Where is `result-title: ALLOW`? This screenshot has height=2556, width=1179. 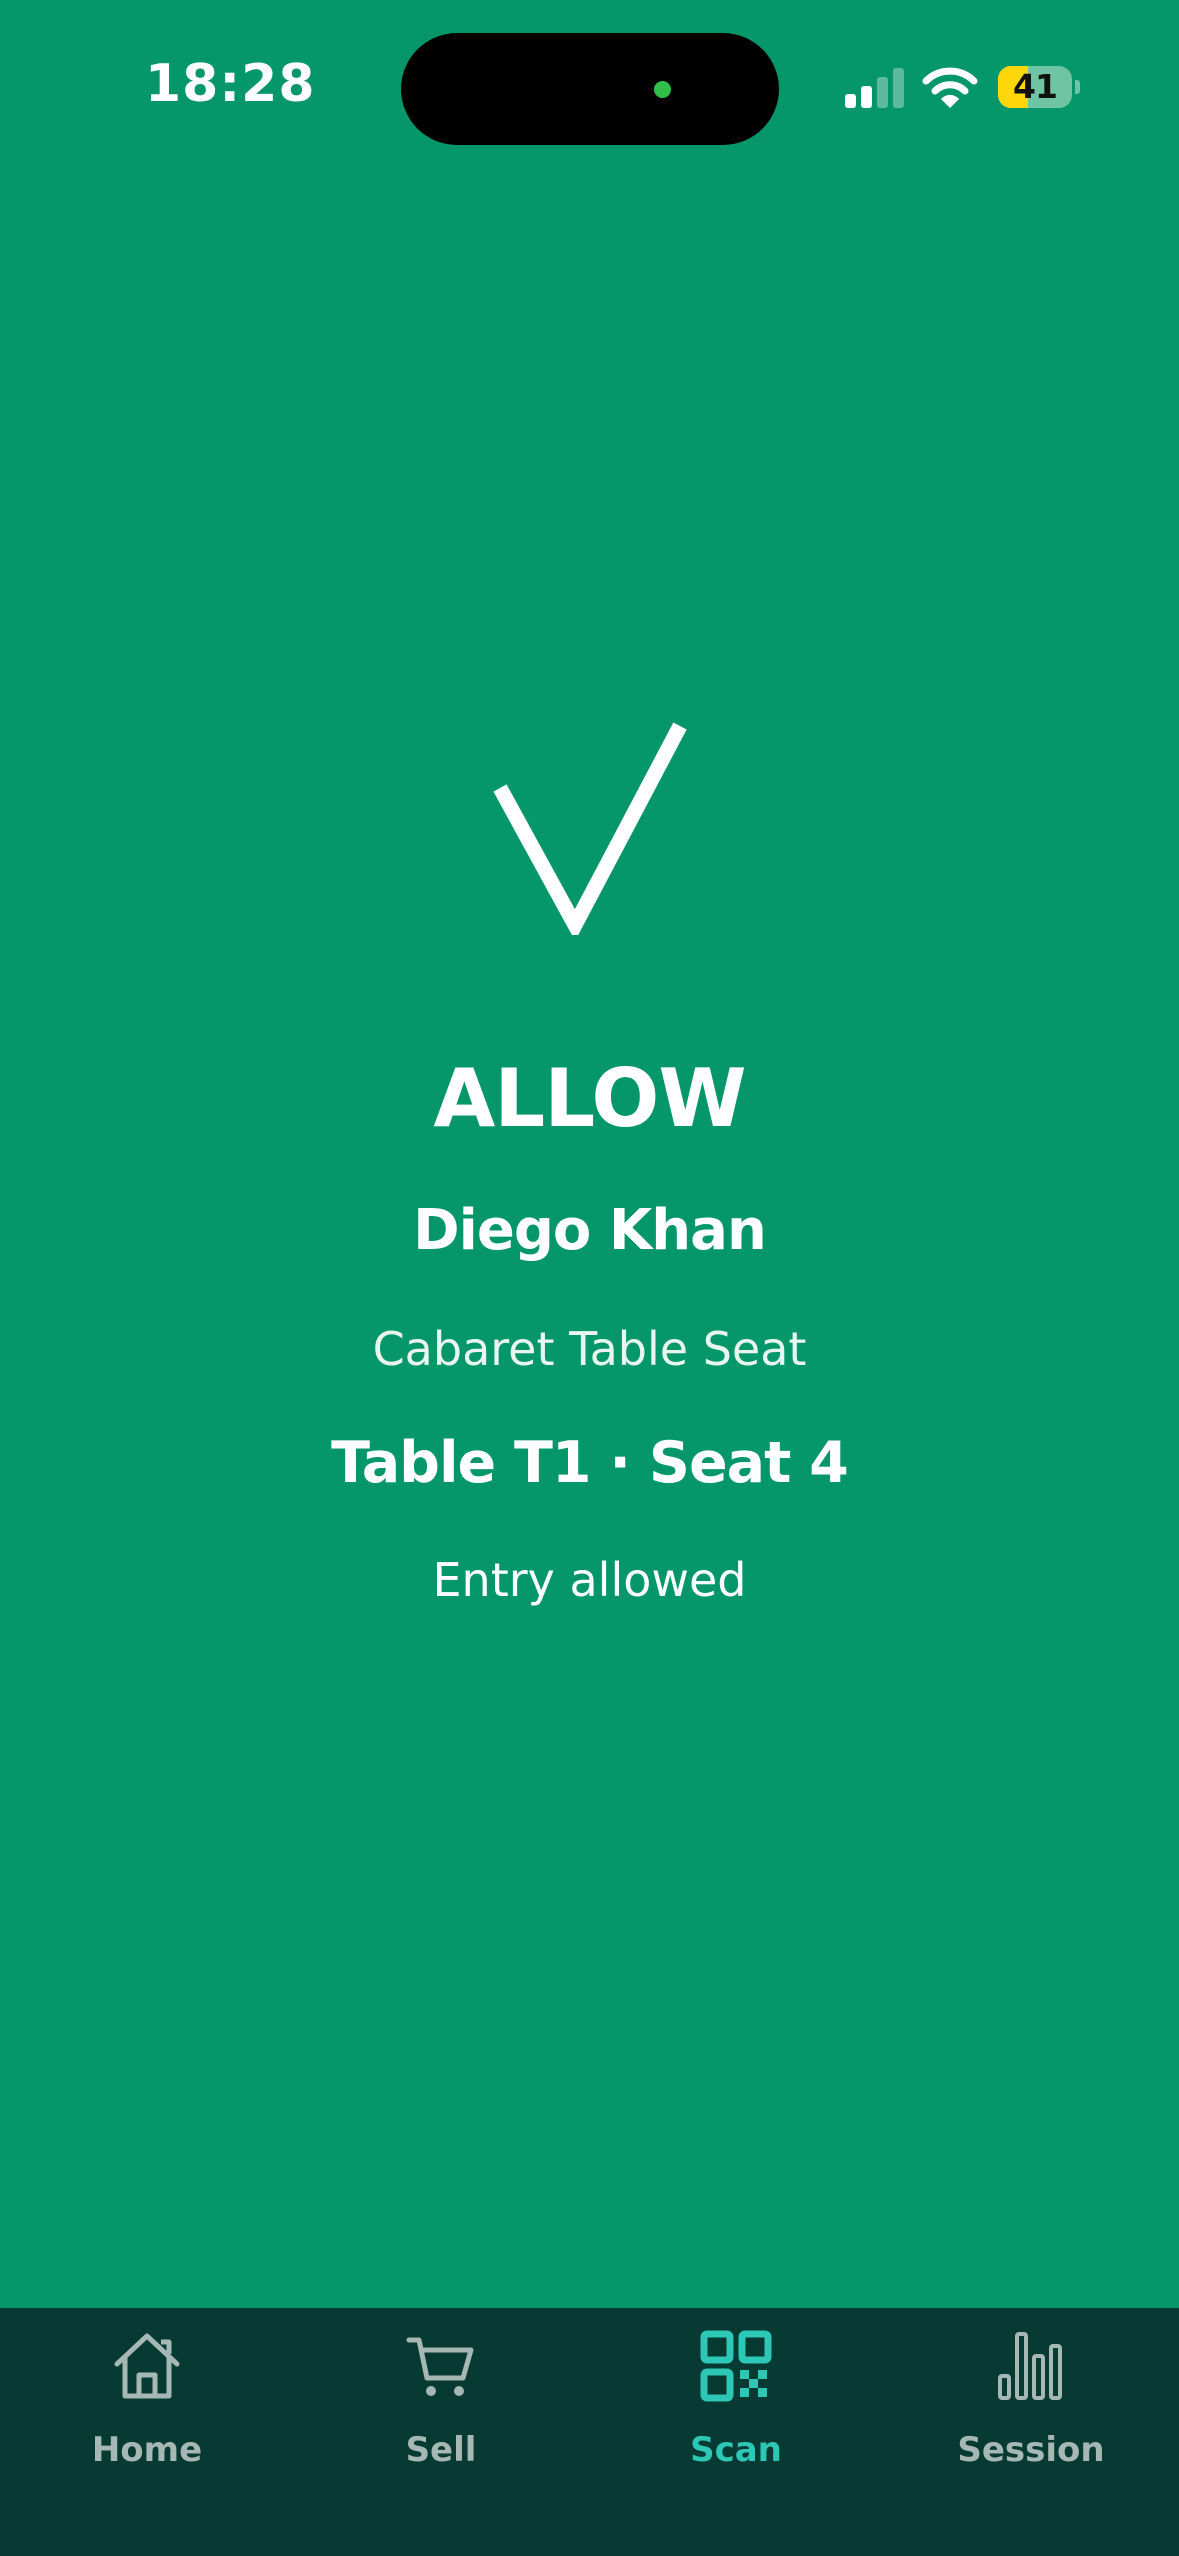
result-title: ALLOW is located at coordinates (589, 1098).